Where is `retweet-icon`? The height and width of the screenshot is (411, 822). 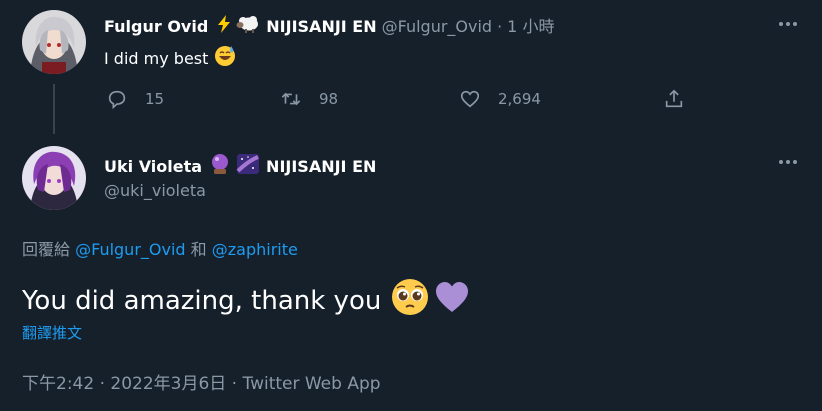
retweet-icon is located at coordinates (291, 99).